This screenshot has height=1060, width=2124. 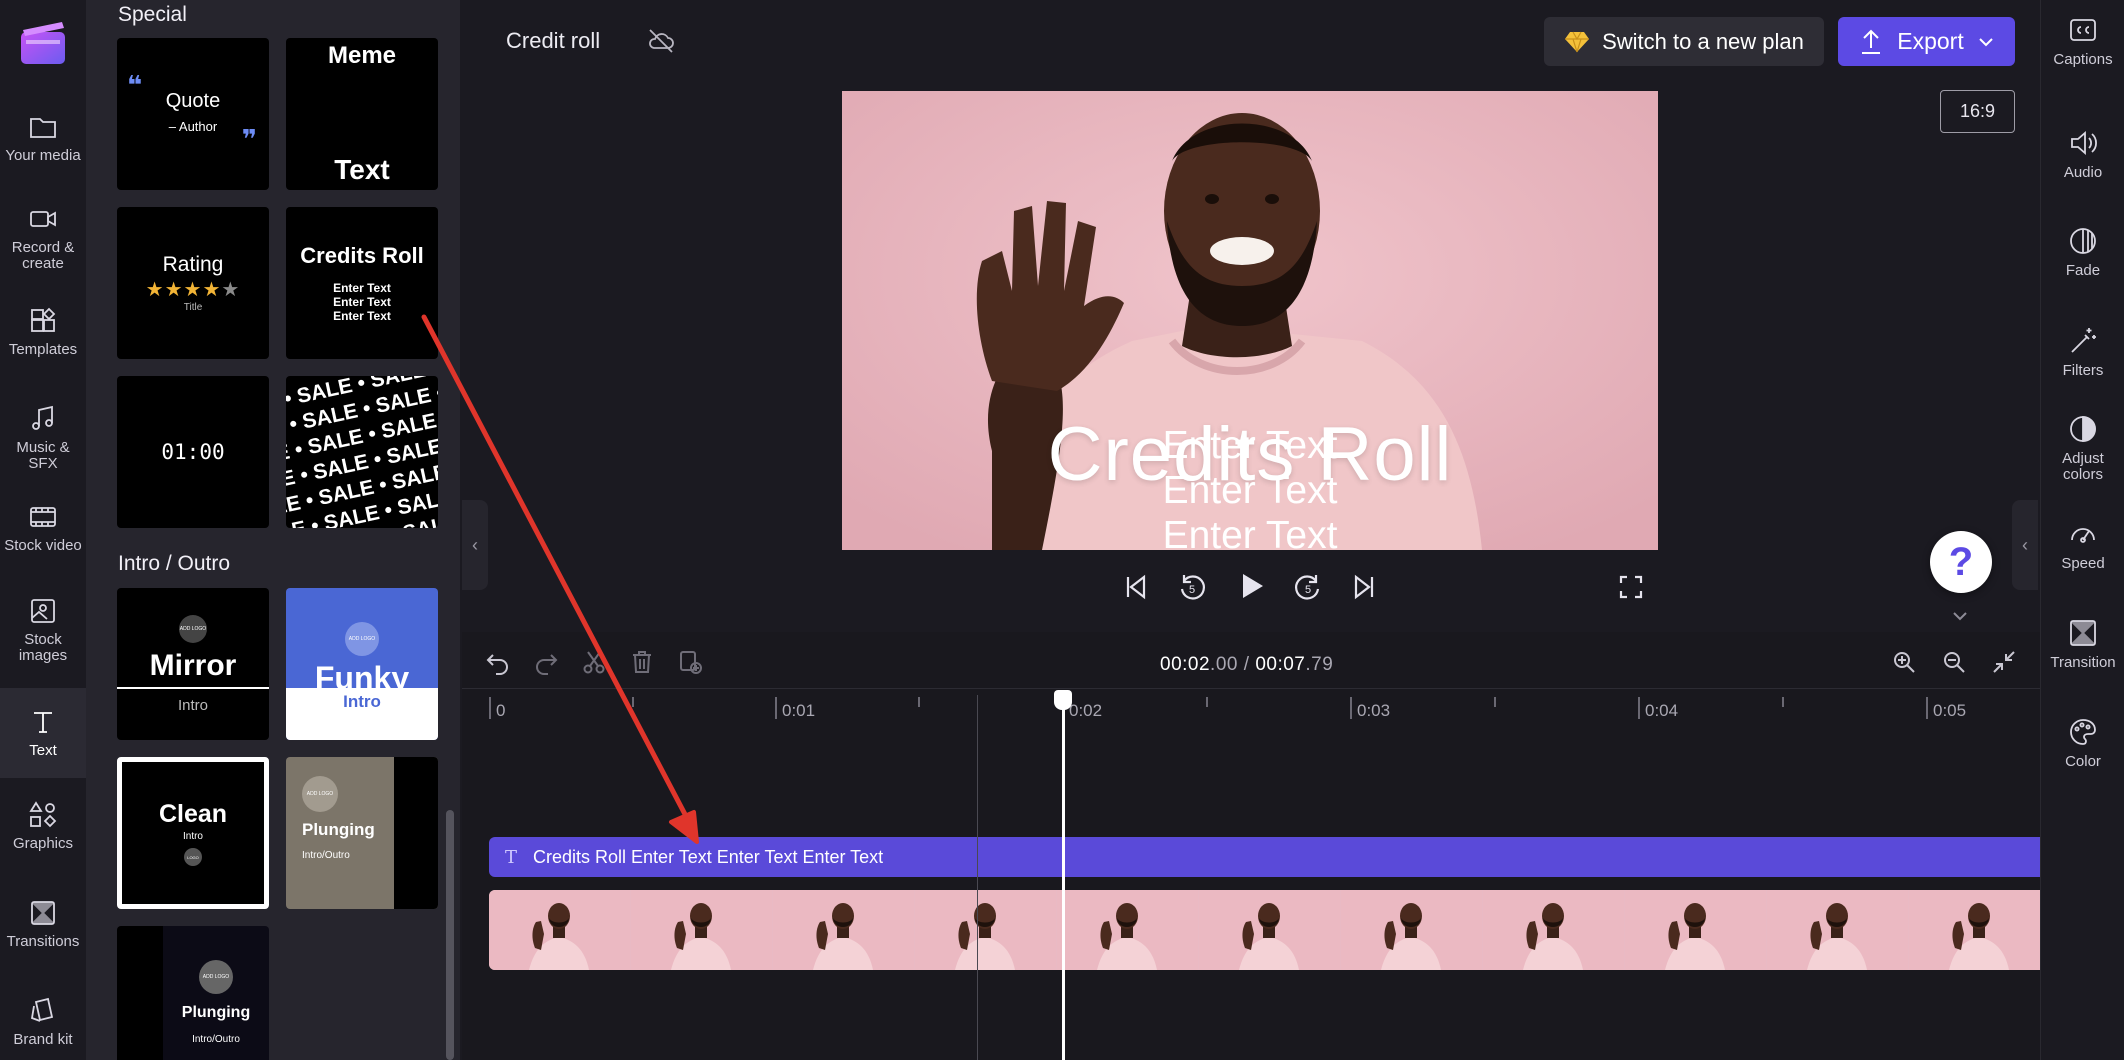 I want to click on template-tile-plunging-dark: ADD LOGO Plunging Intro/Outro, so click(x=193, y=993).